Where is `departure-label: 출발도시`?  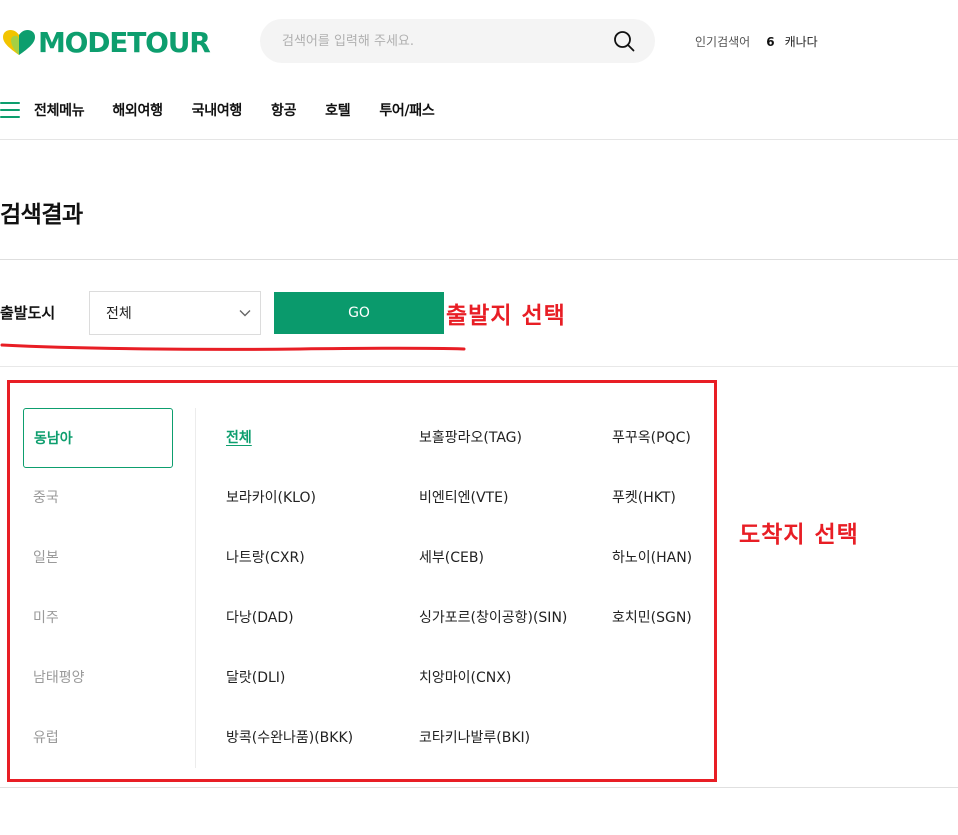
departure-label: 출발도시 is located at coordinates (28, 313).